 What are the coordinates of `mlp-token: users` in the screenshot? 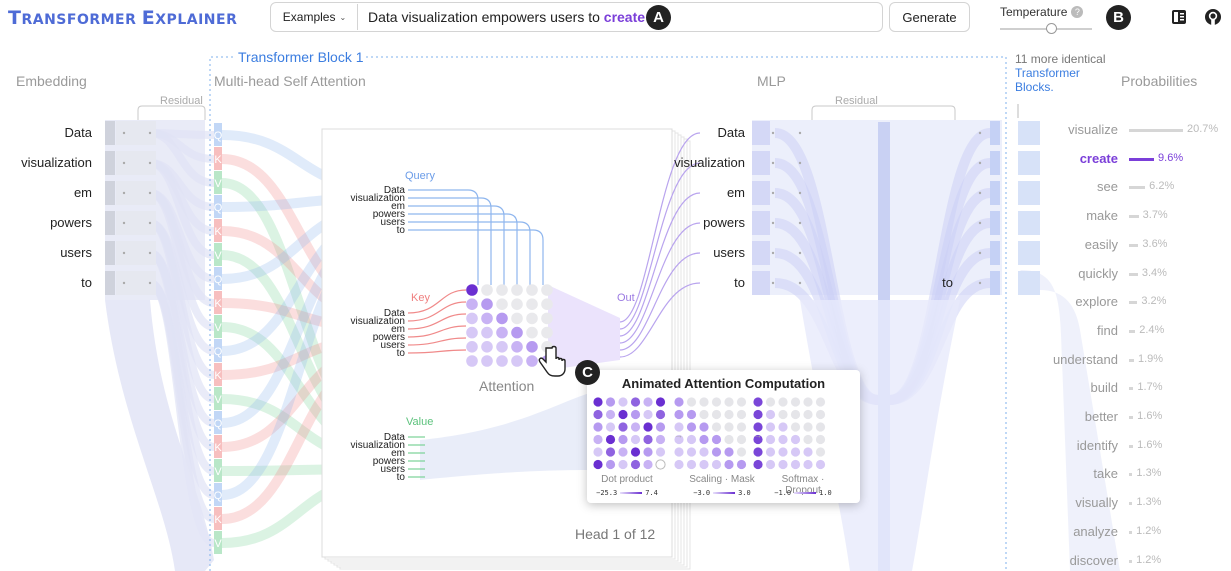 It's located at (695, 252).